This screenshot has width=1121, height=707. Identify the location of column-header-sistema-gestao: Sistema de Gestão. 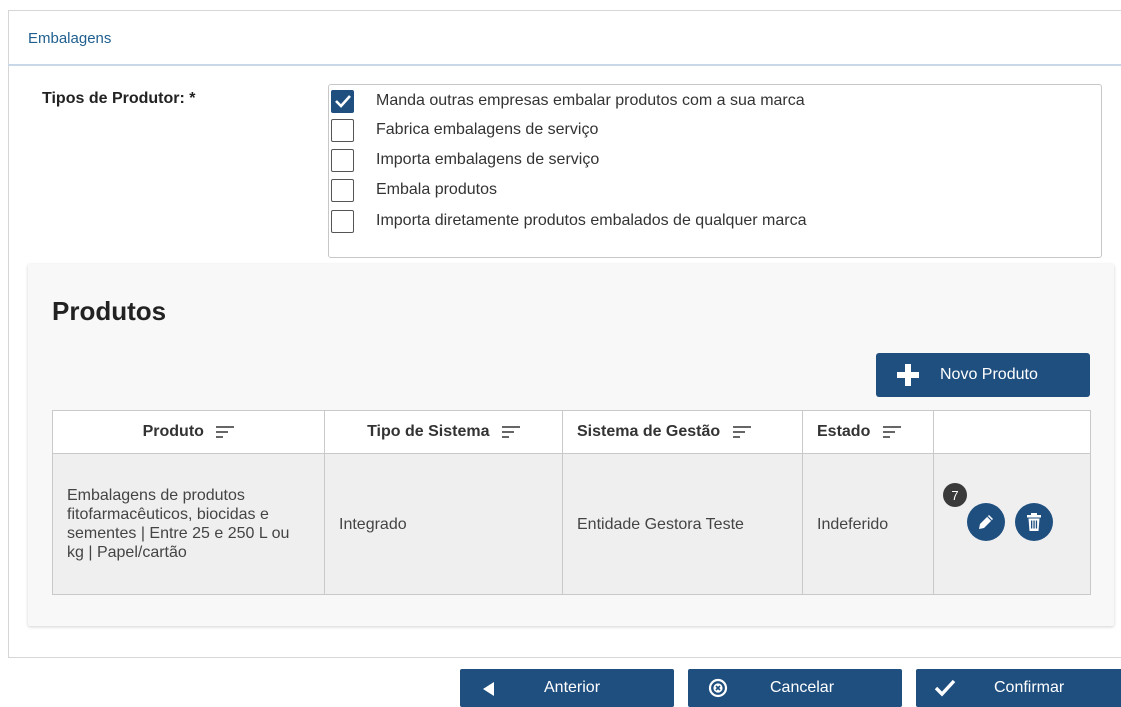
(682, 432).